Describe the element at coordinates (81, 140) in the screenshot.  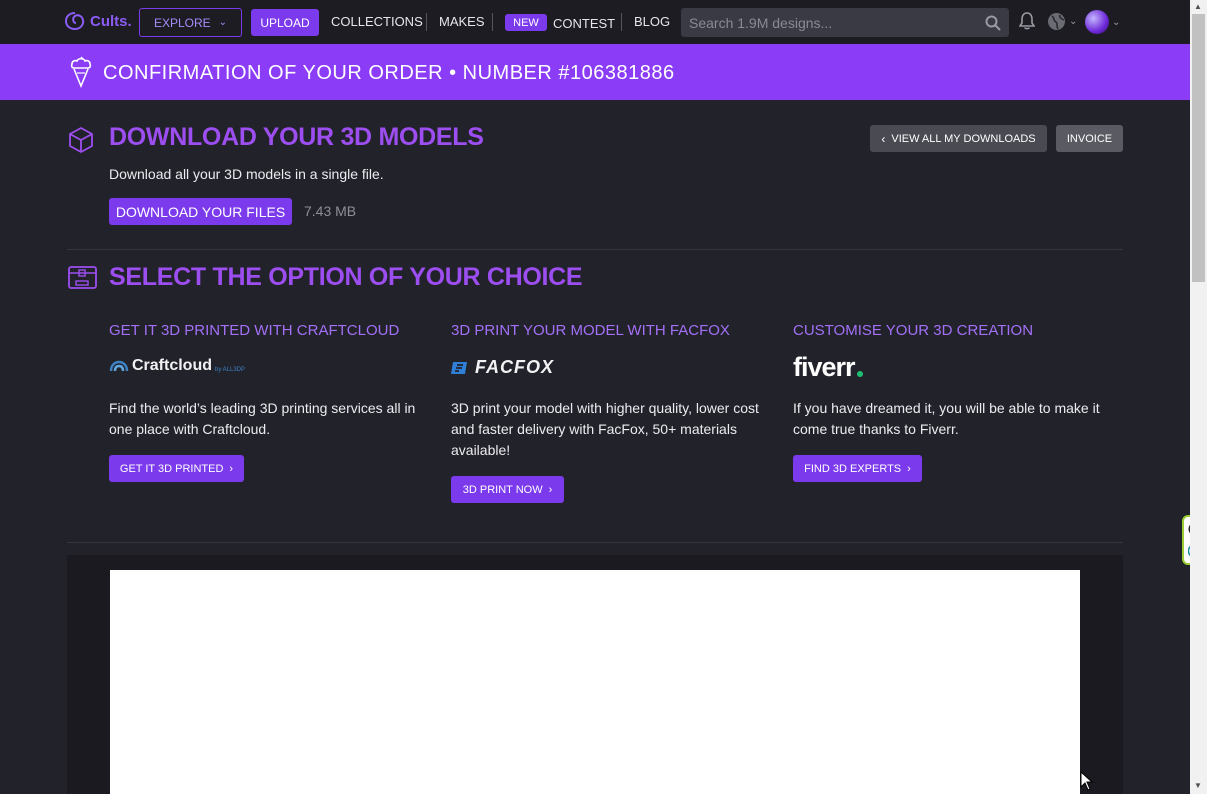
I see `box-3d-icon` at that location.